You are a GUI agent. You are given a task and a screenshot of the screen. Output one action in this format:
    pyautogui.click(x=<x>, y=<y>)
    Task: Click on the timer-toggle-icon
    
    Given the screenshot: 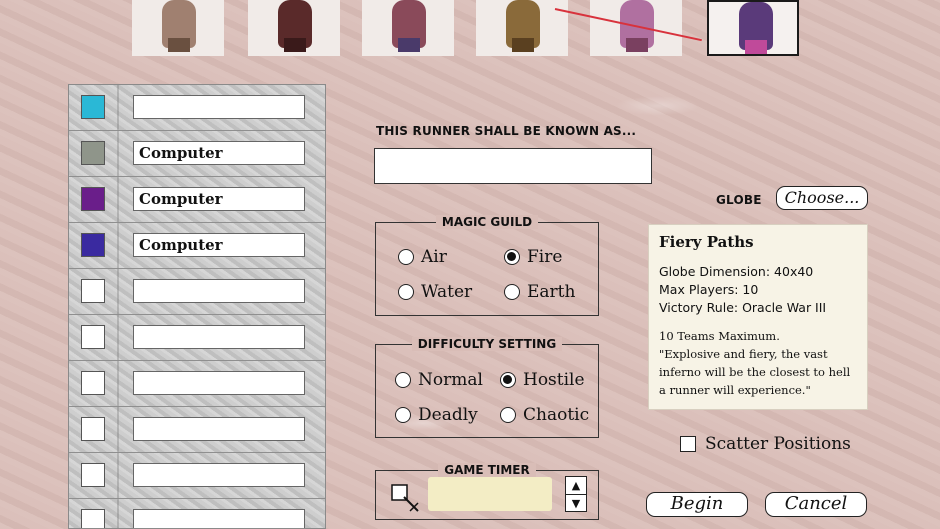 What is the action you would take?
    pyautogui.click(x=407, y=502)
    